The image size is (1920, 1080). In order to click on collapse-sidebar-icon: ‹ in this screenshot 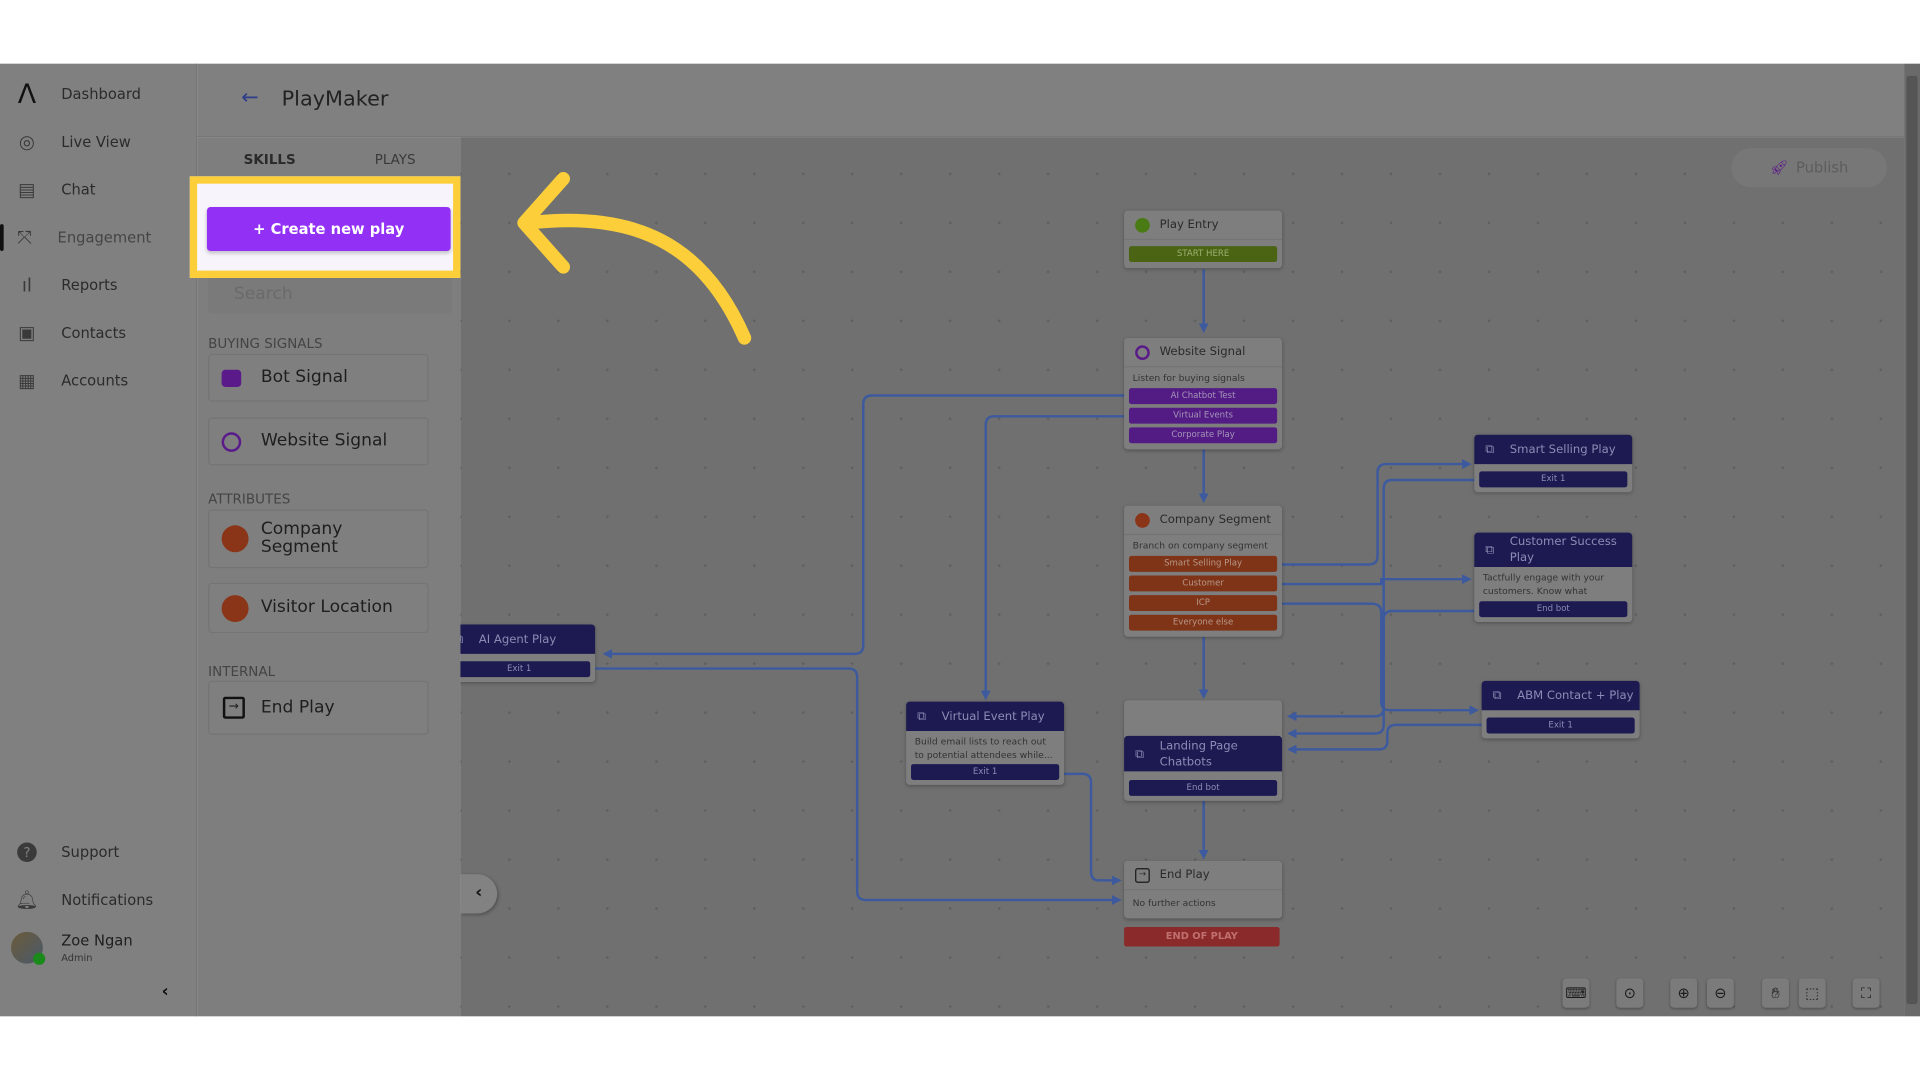, I will do `click(165, 992)`.